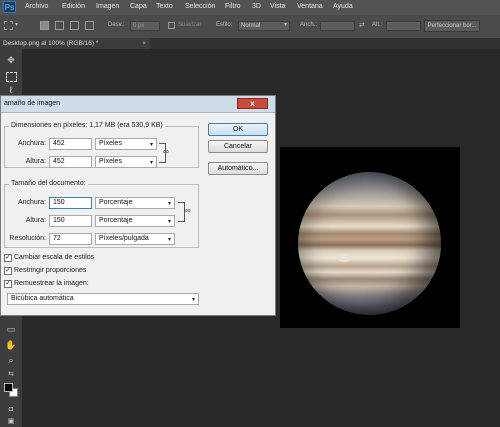  What do you see at coordinates (224, 25) in the screenshot?
I see `style-label: Estilo:` at bounding box center [224, 25].